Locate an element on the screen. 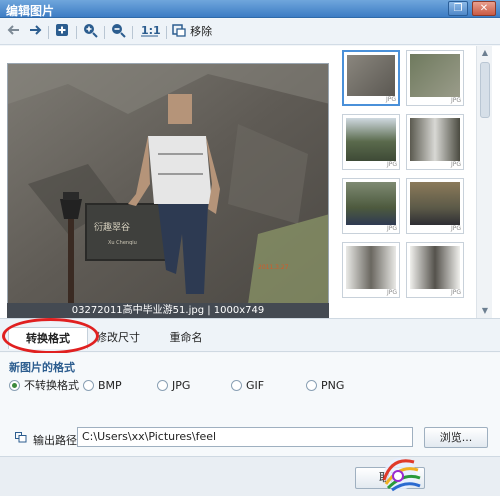  radio-label: BMP is located at coordinates (110, 385).